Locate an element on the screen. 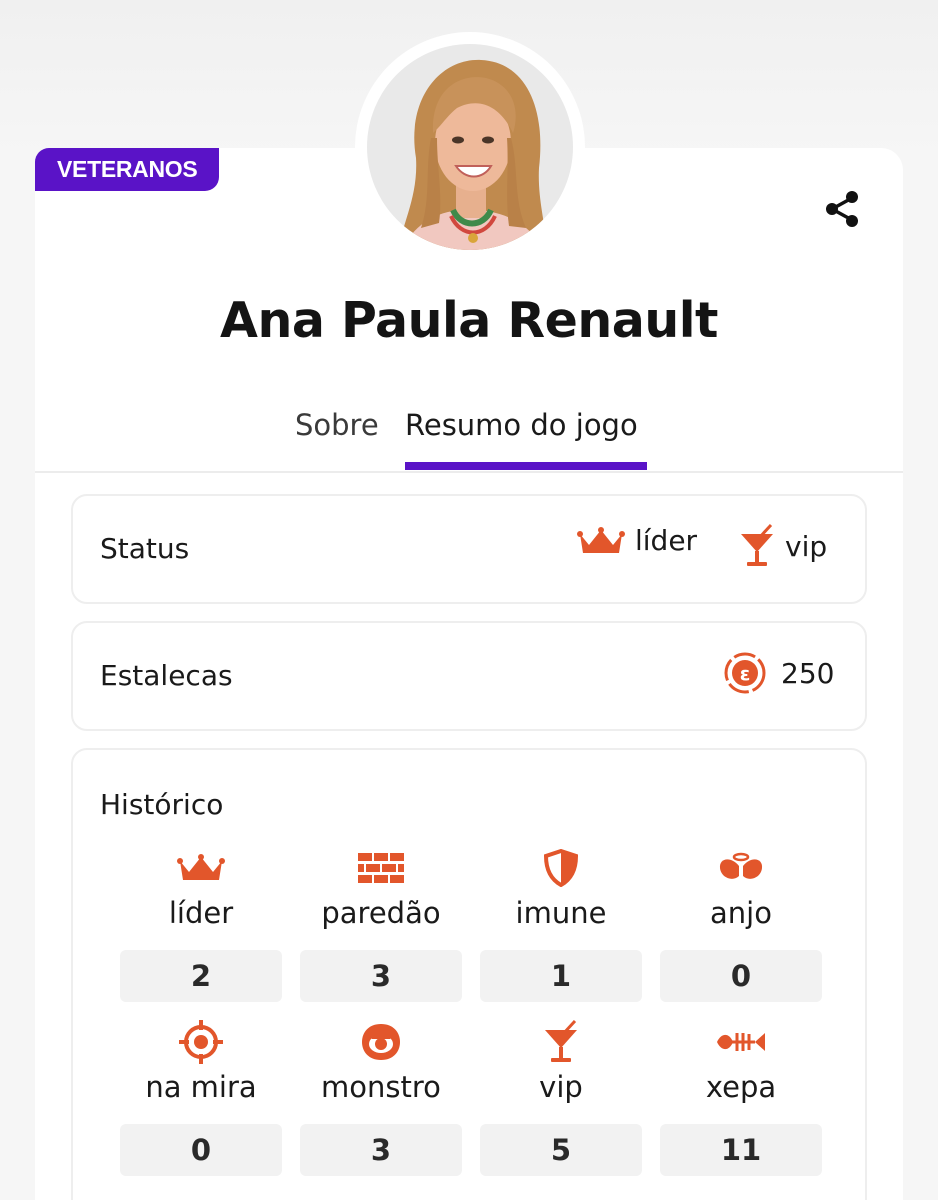 This screenshot has width=938, height=1200. status-lider-label: líder is located at coordinates (666, 540).